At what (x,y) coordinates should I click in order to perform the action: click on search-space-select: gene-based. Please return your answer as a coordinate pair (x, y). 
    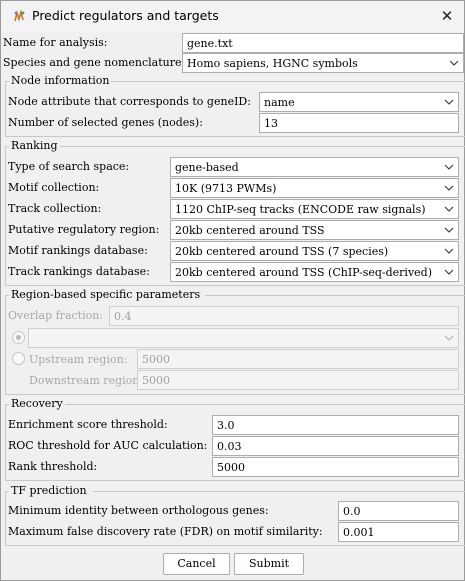
    Looking at the image, I should click on (314, 167).